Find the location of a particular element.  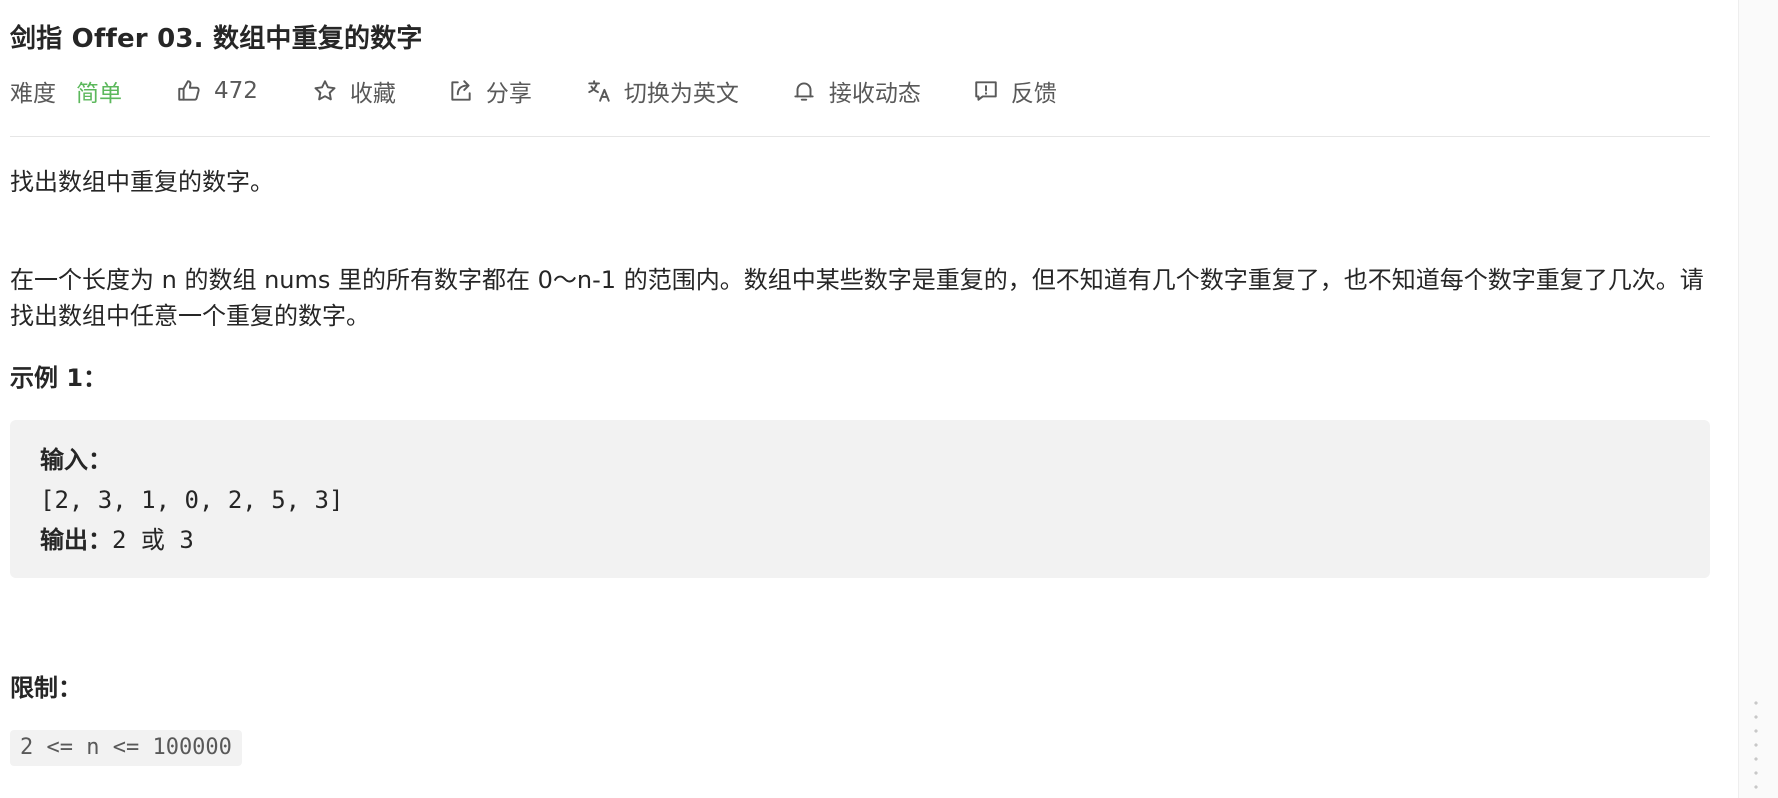

translate-icon is located at coordinates (599, 91).